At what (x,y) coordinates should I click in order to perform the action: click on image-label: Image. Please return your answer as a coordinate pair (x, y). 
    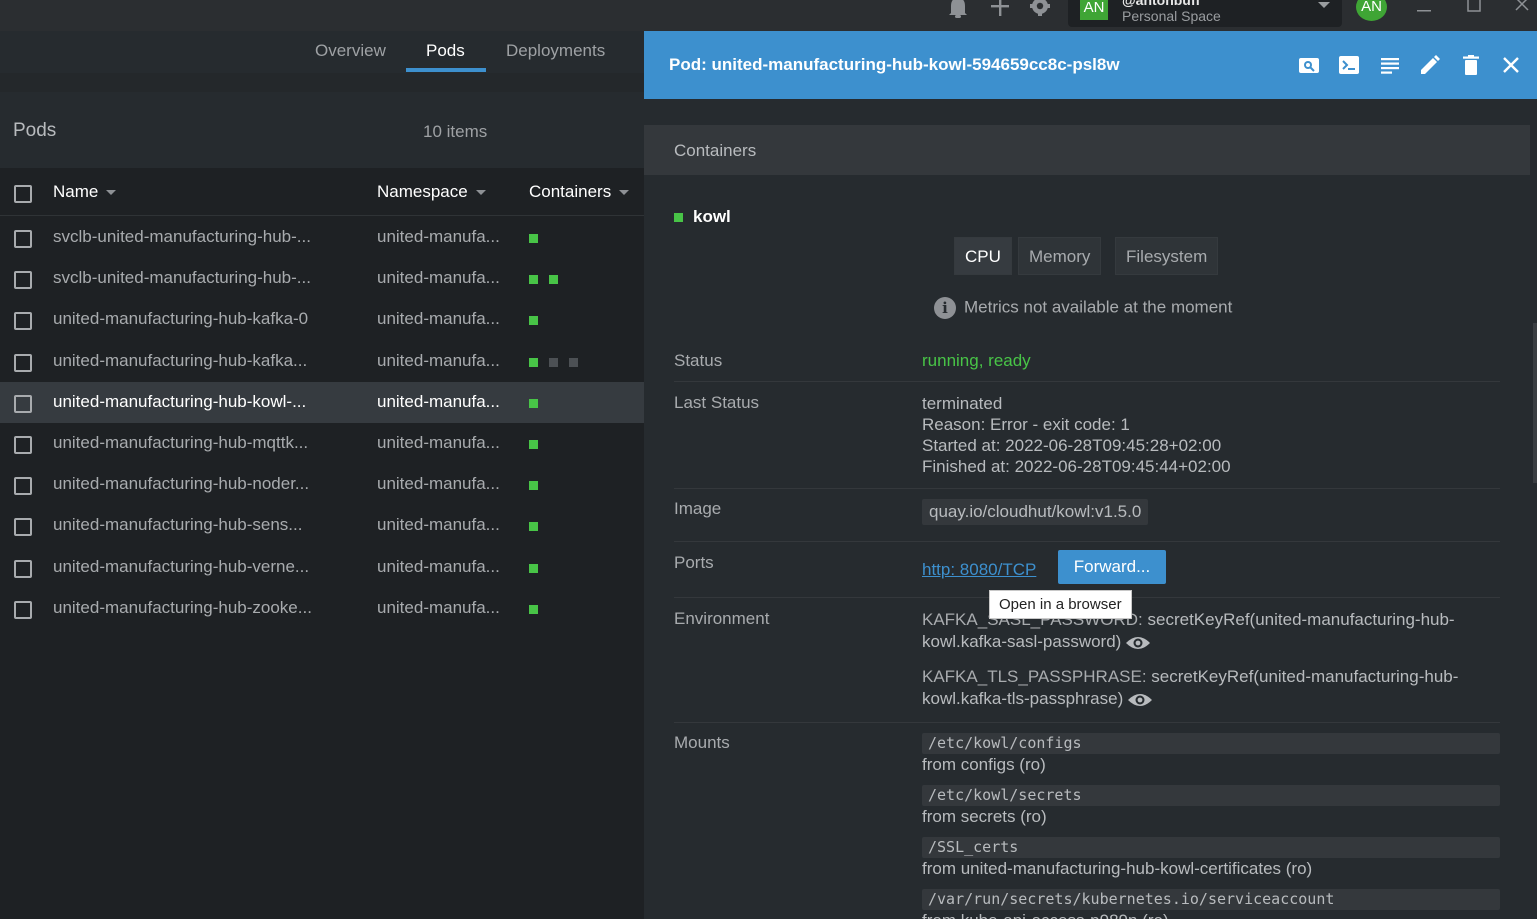
    Looking at the image, I should click on (698, 508).